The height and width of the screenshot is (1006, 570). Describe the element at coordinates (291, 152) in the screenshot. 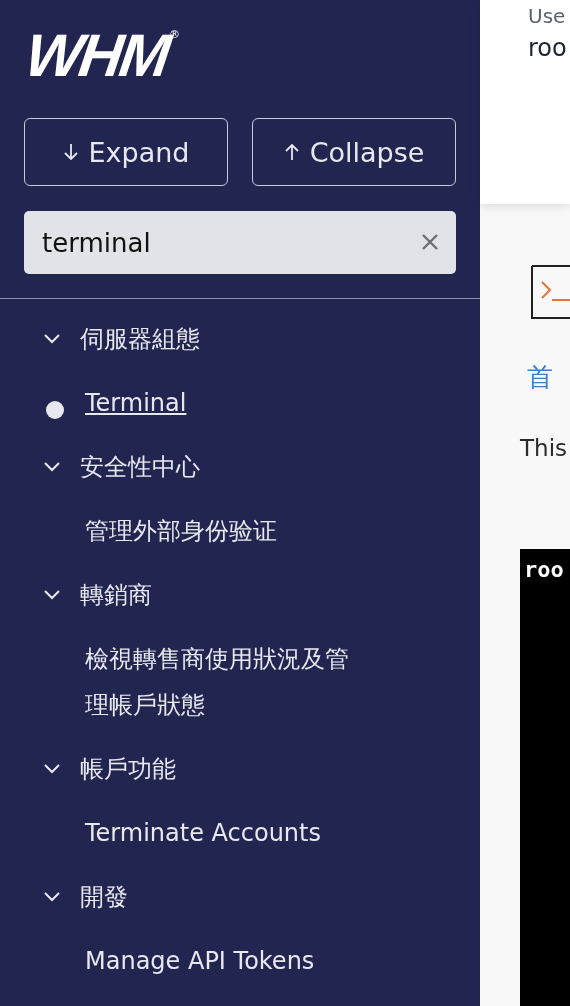

I see `arrow-up-icon` at that location.